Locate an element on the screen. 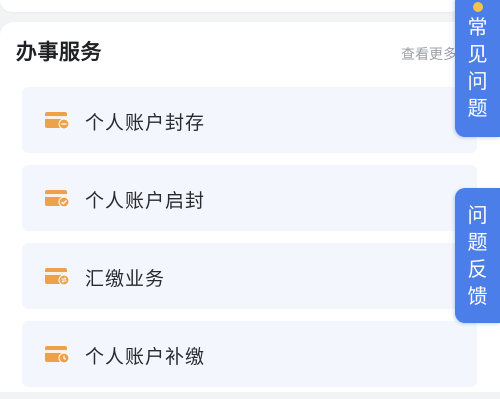 The image size is (500, 399). service-item-label: 个人账户启封 is located at coordinates (145, 201).